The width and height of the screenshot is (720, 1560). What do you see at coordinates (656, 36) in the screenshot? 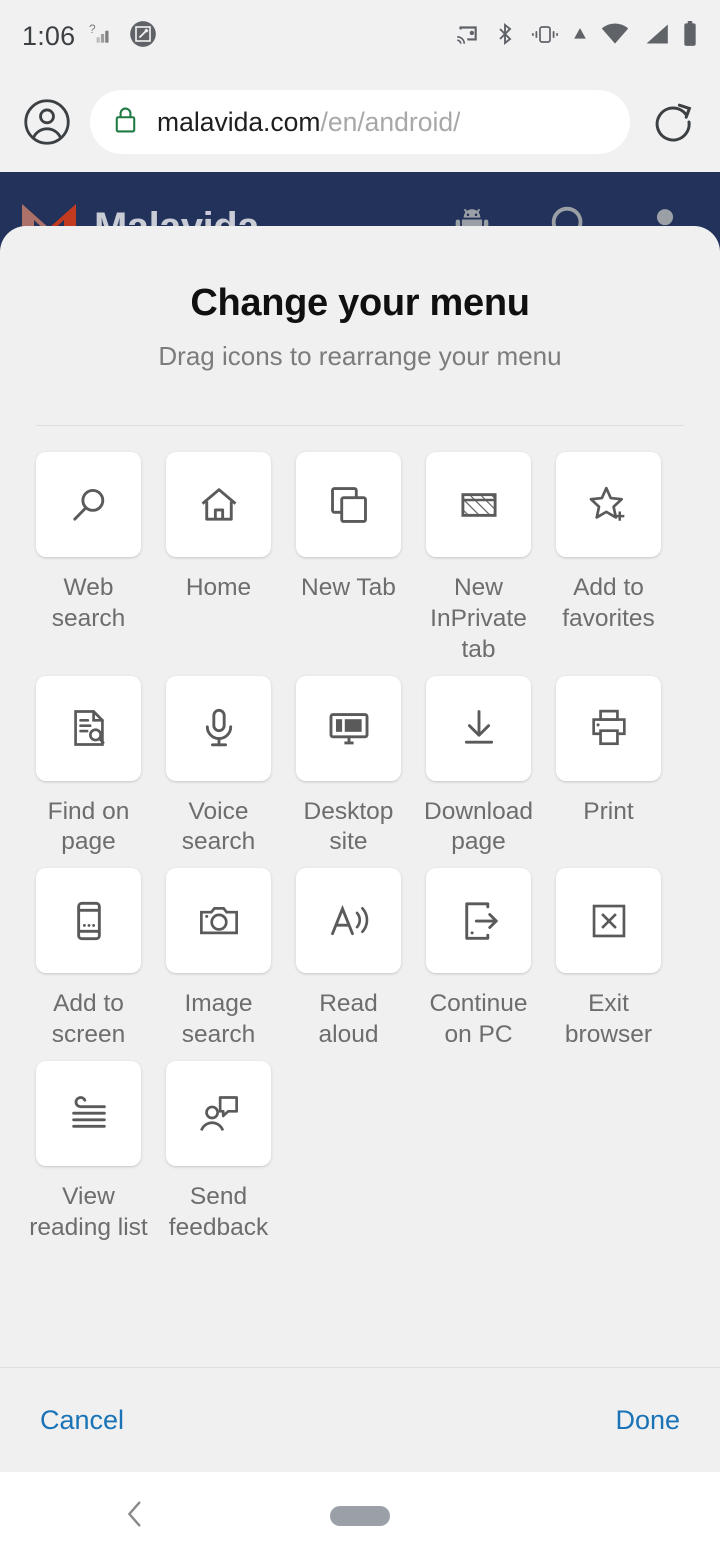
I see `cell-signal-icon` at bounding box center [656, 36].